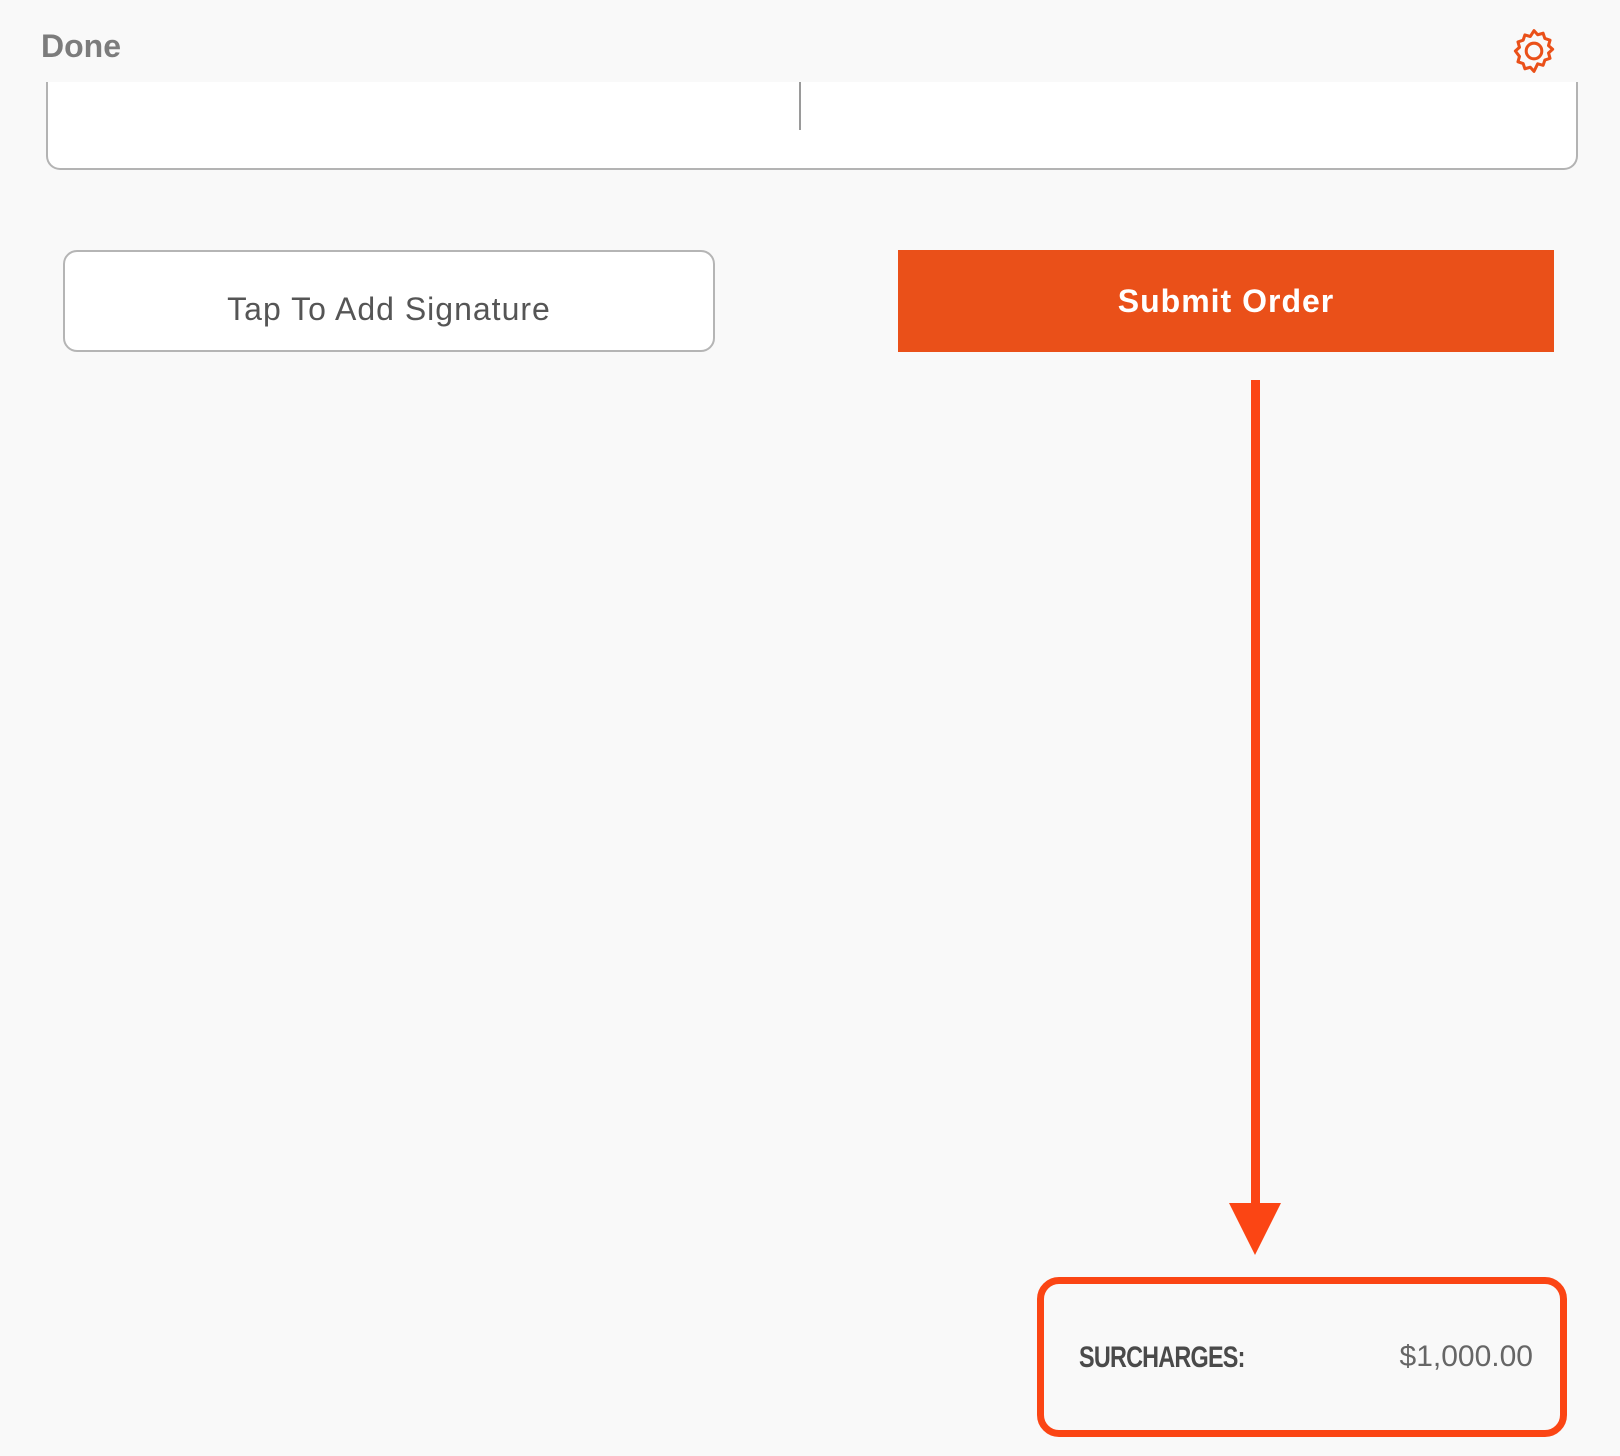 The width and height of the screenshot is (1620, 1456). Describe the element at coordinates (1534, 51) in the screenshot. I see `gear-icon` at that location.